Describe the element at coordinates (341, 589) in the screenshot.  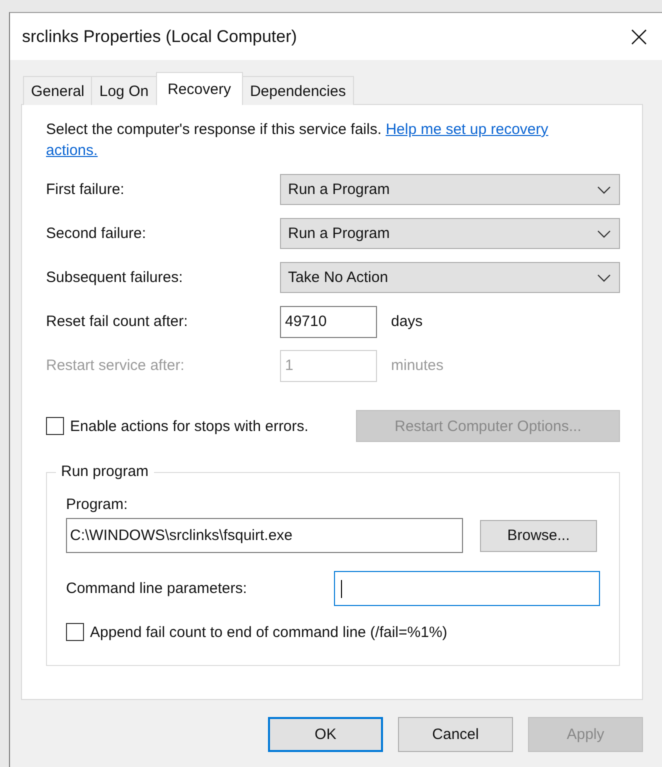
I see `text-cursor` at that location.